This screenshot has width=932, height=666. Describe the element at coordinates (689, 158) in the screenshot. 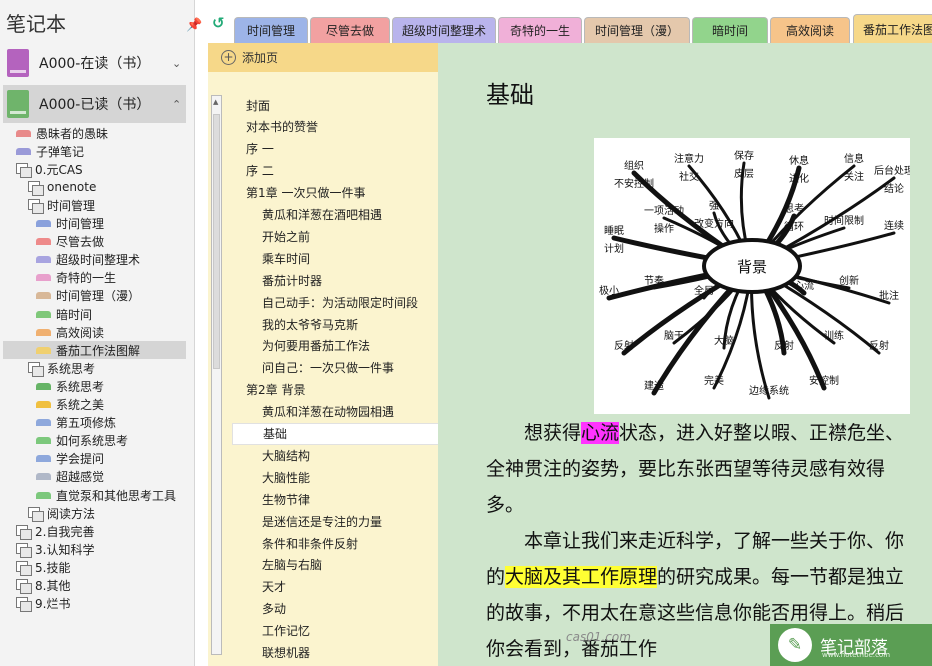

I see `mind-map-label: 注意力` at that location.